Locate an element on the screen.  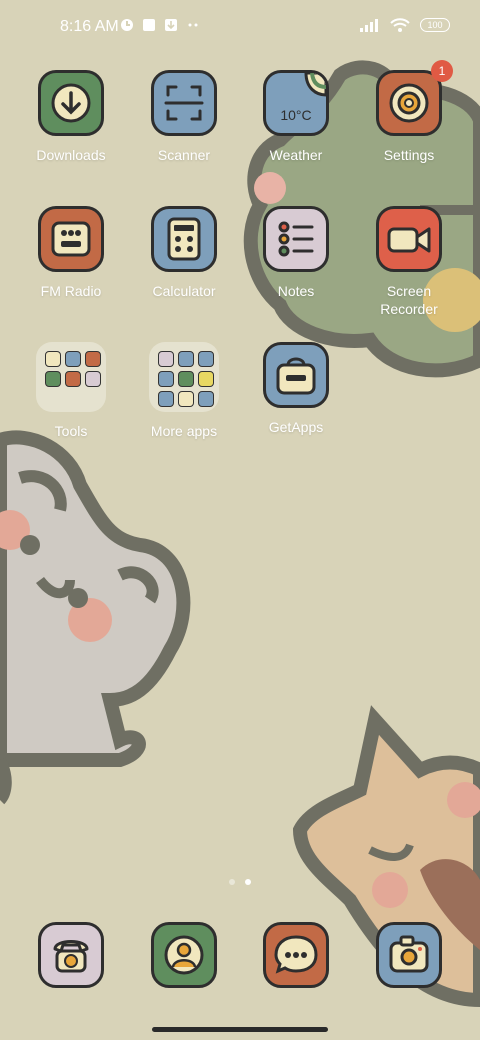
app-screen-recorder: Screen Recorder is located at coordinates (409, 262).